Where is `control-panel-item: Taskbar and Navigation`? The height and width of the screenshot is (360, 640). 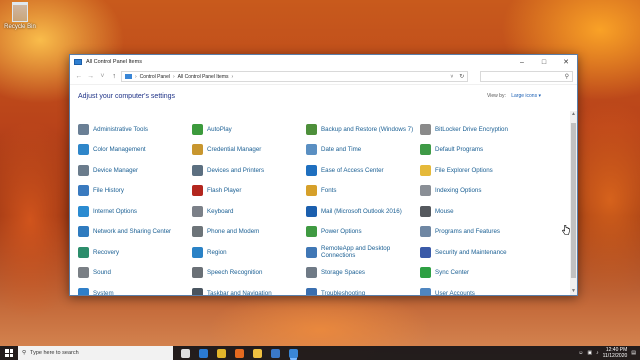
control-panel-item: Taskbar and Navigation is located at coordinates (248, 289).